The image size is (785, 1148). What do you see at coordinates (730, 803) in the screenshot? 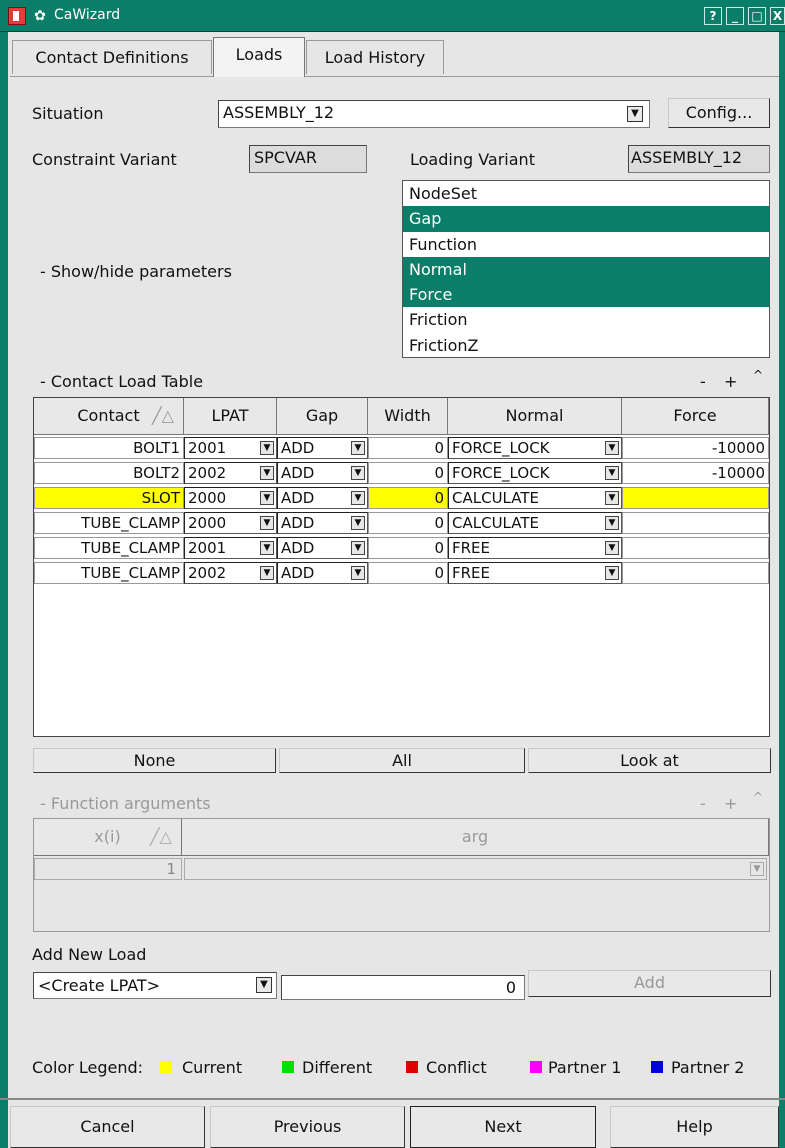
I see `func-expand-button: +` at bounding box center [730, 803].